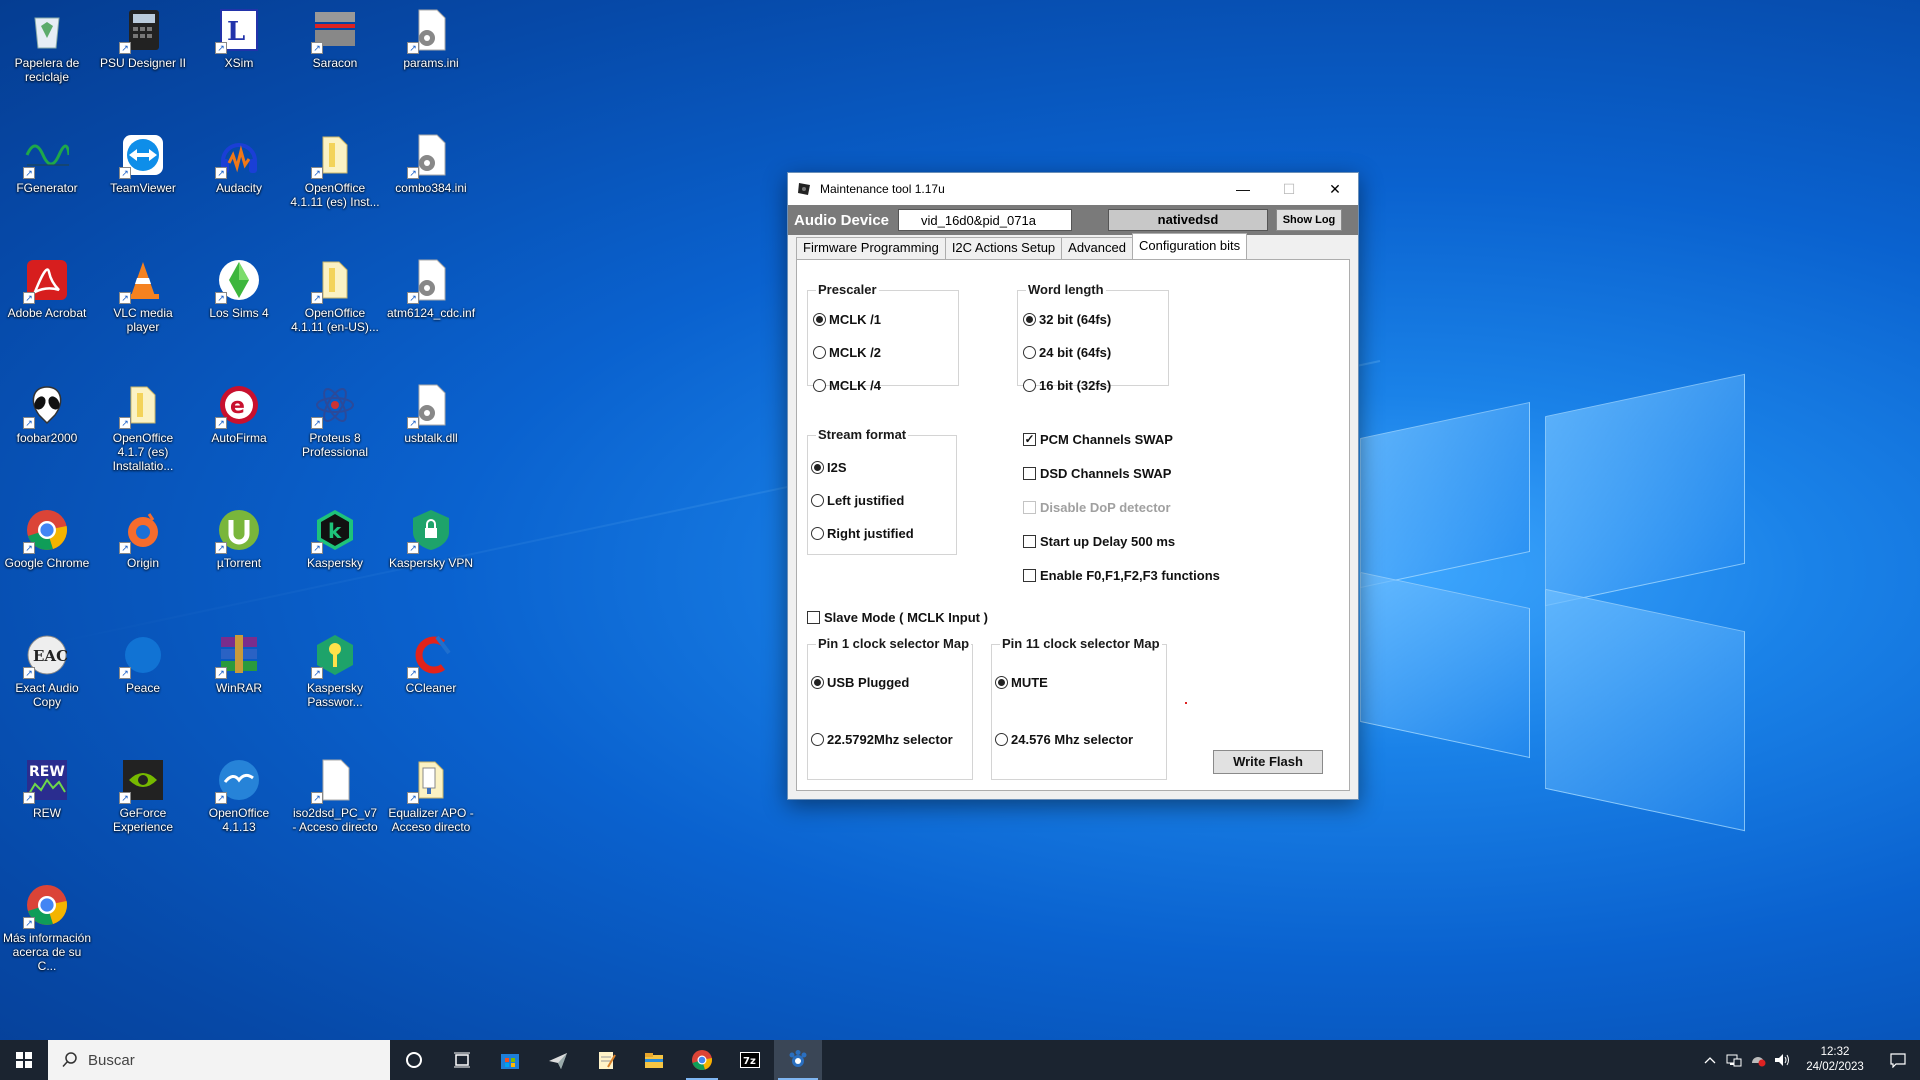 Image resolution: width=1920 pixels, height=1080 pixels. Describe the element at coordinates (431, 684) in the screenshot. I see `desktop-icon: ↗ CCleaner` at that location.